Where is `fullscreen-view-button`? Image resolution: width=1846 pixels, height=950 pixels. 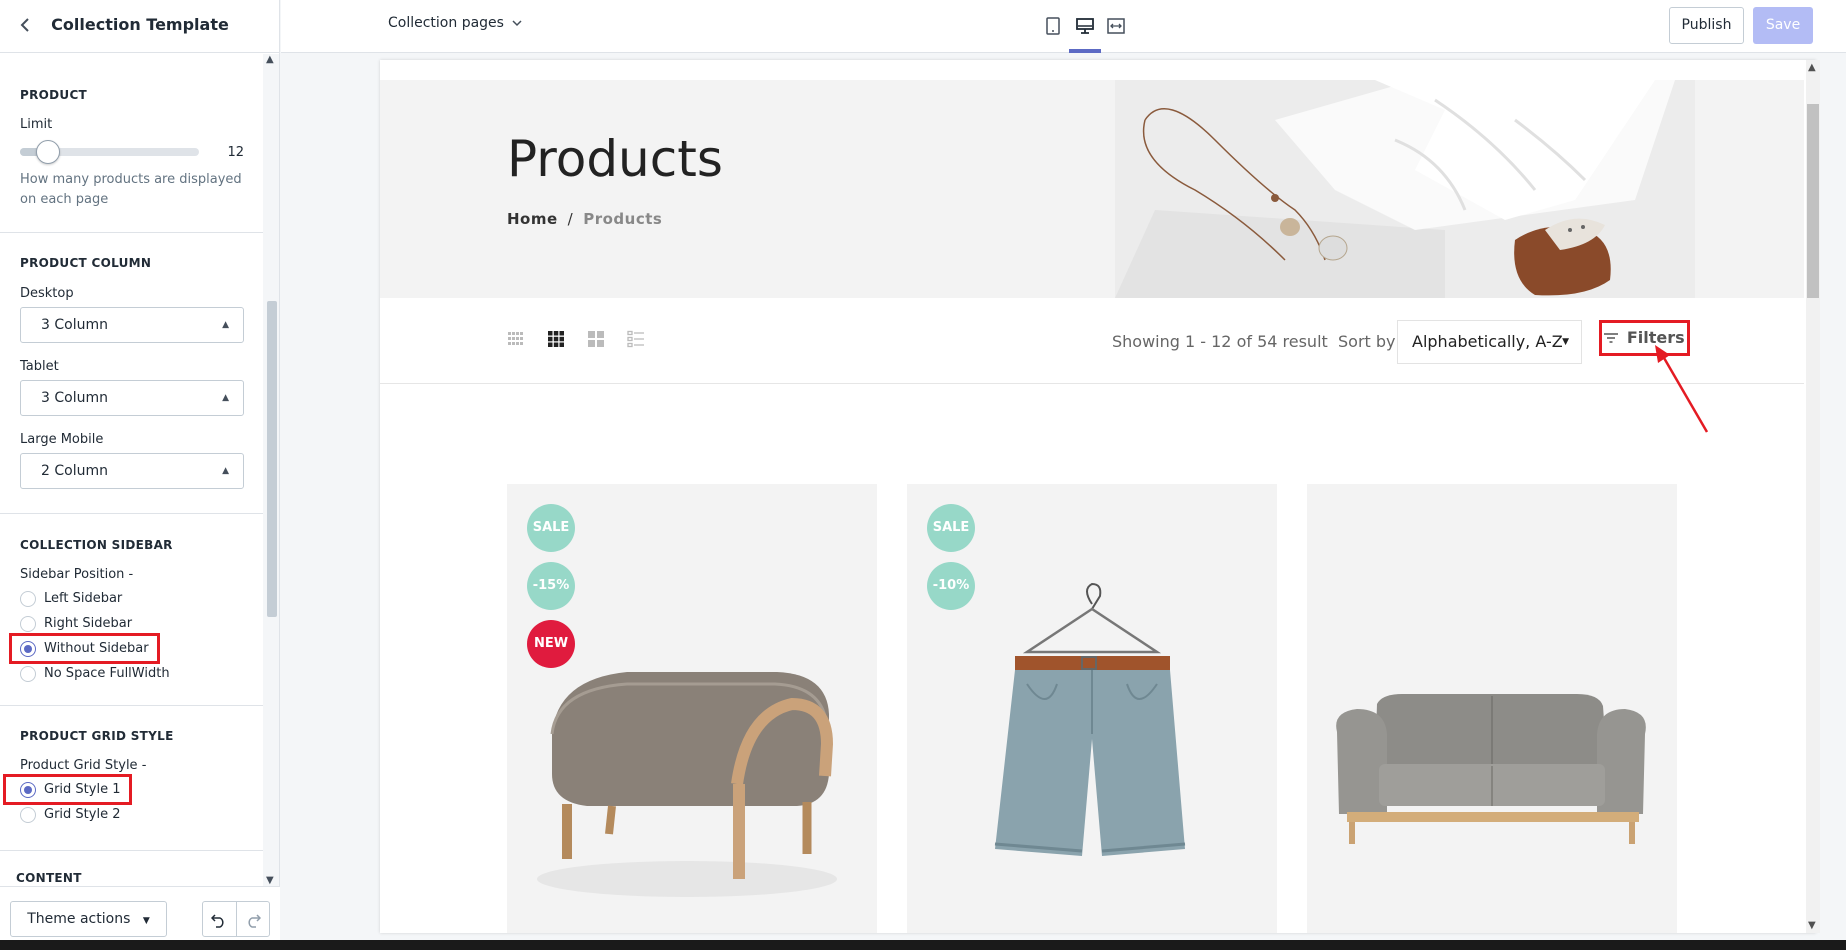 fullscreen-view-button is located at coordinates (1116, 26).